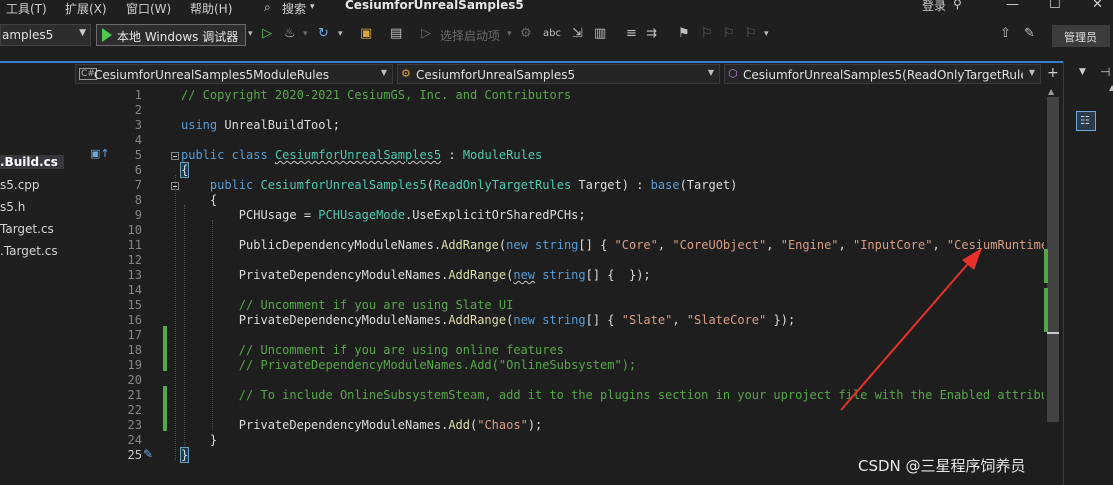 This screenshot has height=485, width=1113. What do you see at coordinates (526, 34) in the screenshot?
I see `attach-icon: ⚙` at bounding box center [526, 34].